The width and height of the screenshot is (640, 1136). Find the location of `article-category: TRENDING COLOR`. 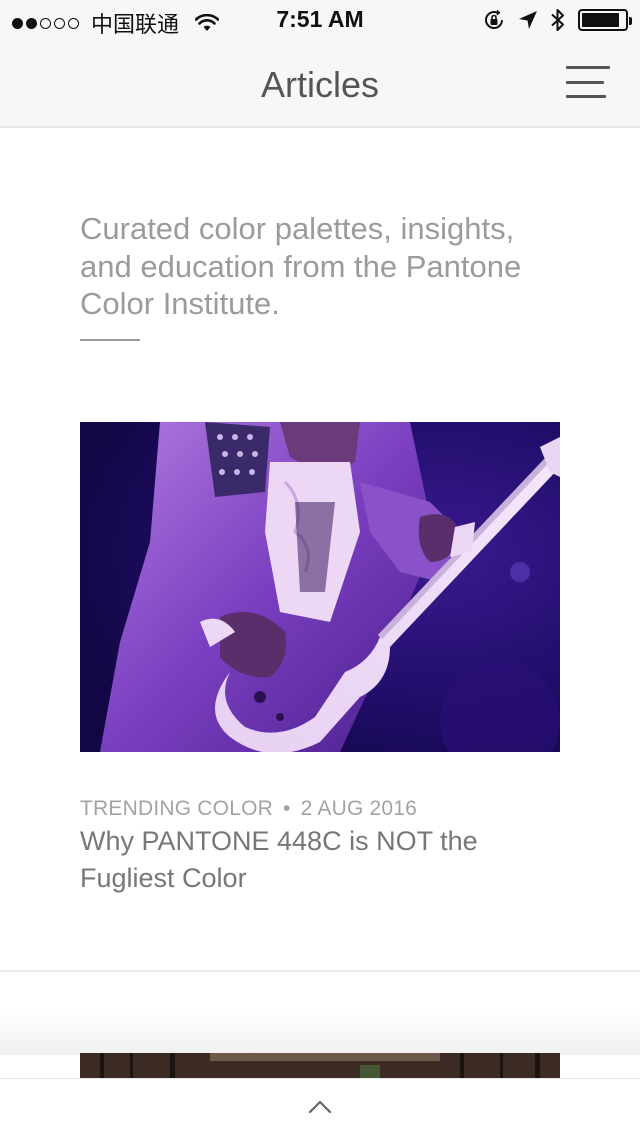

article-category: TRENDING COLOR is located at coordinates (176, 808).